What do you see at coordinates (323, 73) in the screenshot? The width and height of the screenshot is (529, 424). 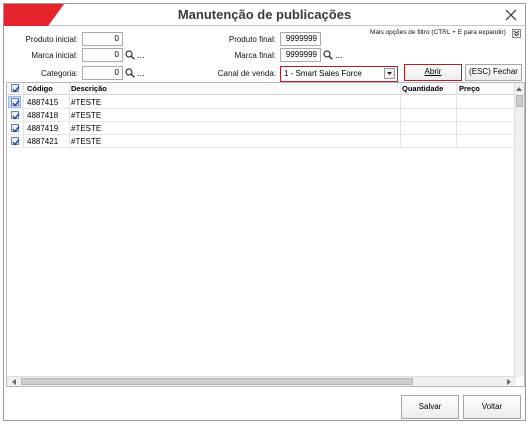 I see `canal-de-venda-value: 1 - Smart Sales Force` at bounding box center [323, 73].